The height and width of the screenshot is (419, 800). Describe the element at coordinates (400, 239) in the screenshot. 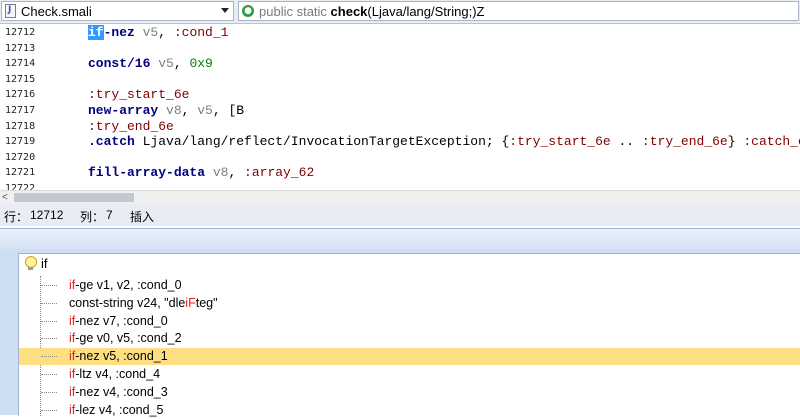

I see `search-panel-header` at that location.